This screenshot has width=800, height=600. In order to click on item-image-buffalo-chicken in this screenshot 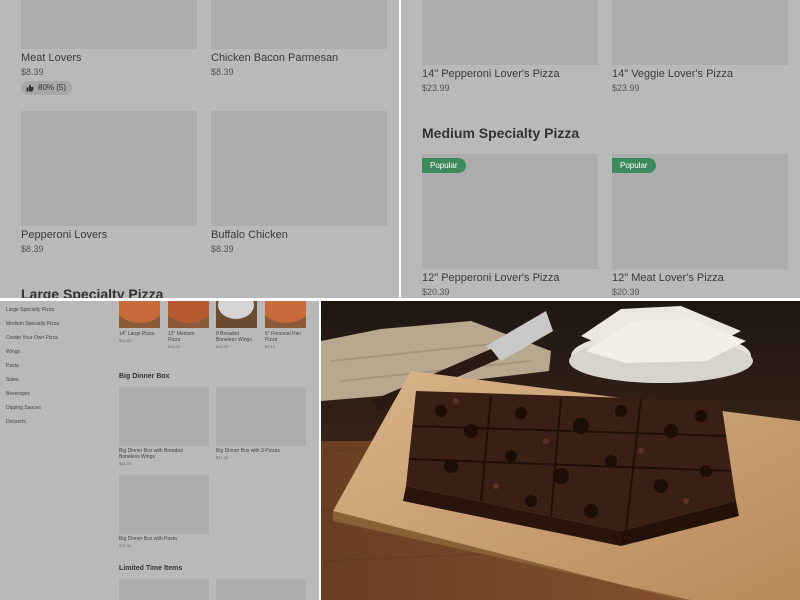, I will do `click(299, 168)`.